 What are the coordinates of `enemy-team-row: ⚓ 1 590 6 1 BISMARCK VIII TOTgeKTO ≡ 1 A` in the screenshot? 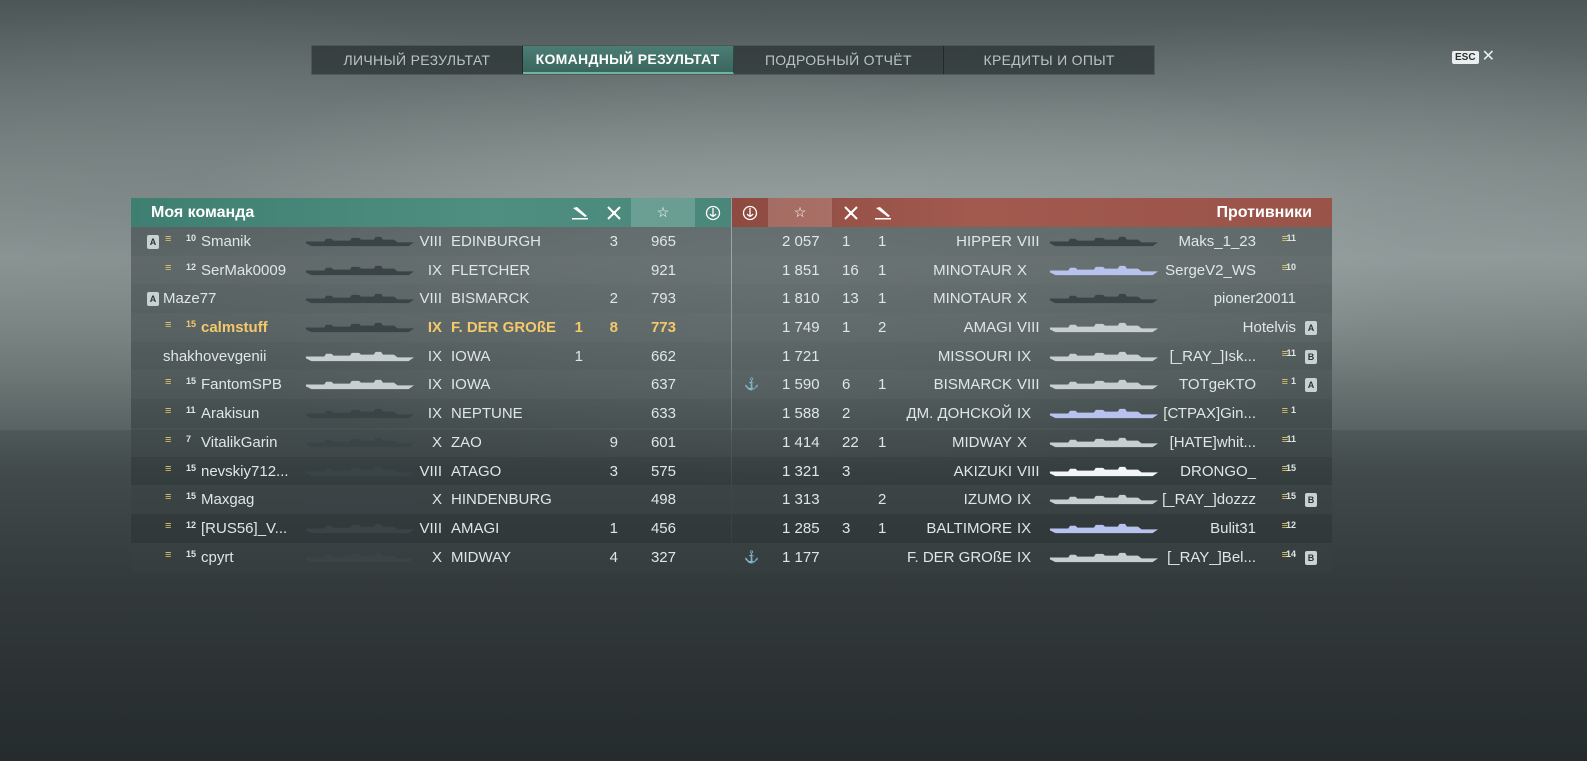 It's located at (1032, 385).